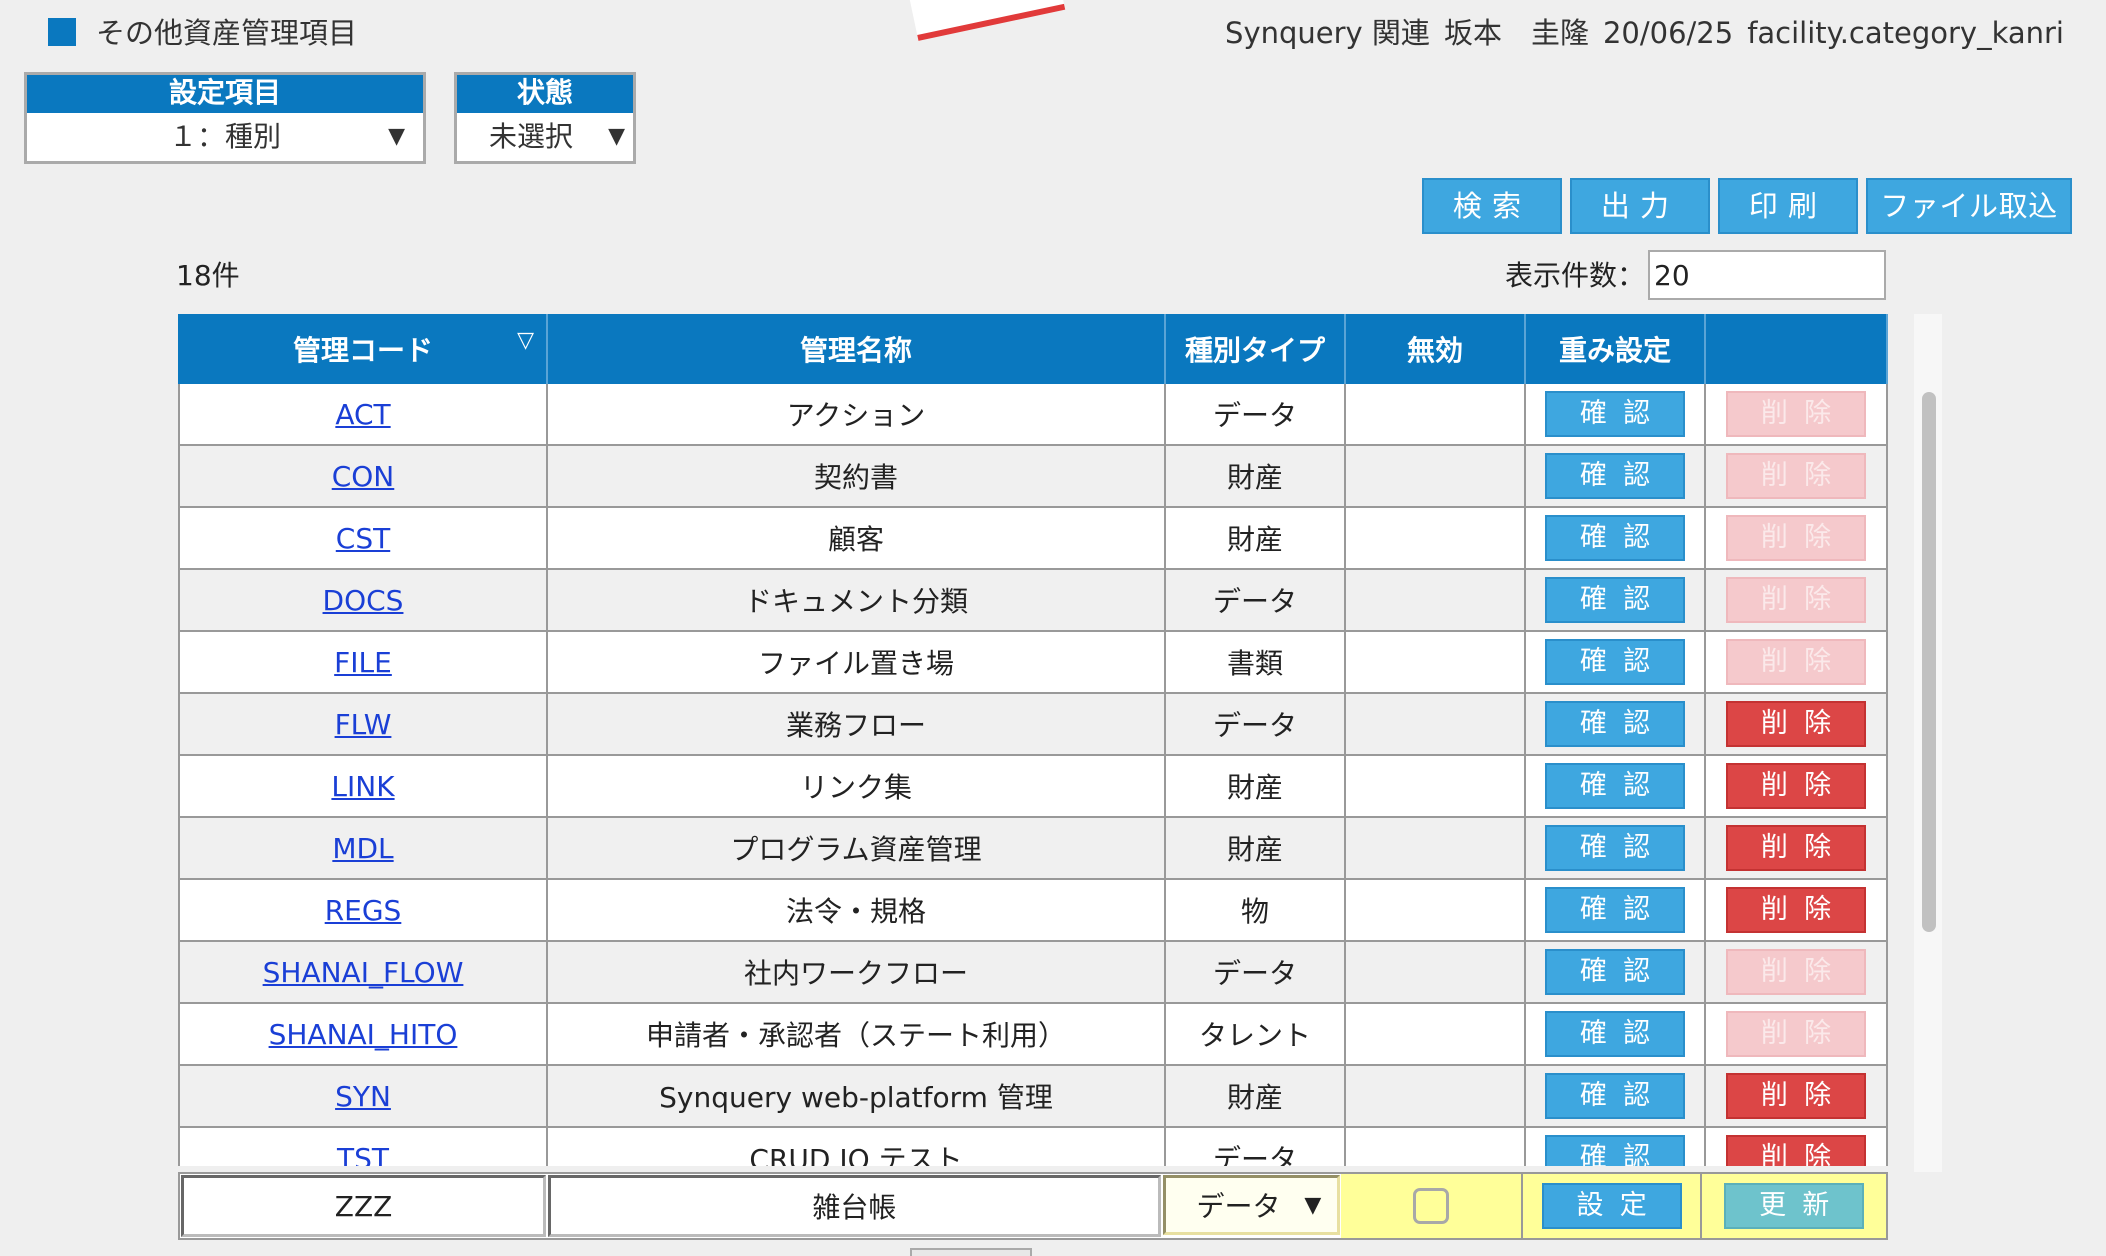 This screenshot has width=2106, height=1256. What do you see at coordinates (857, 538) in the screenshot?
I see `name-cell: 顧客` at bounding box center [857, 538].